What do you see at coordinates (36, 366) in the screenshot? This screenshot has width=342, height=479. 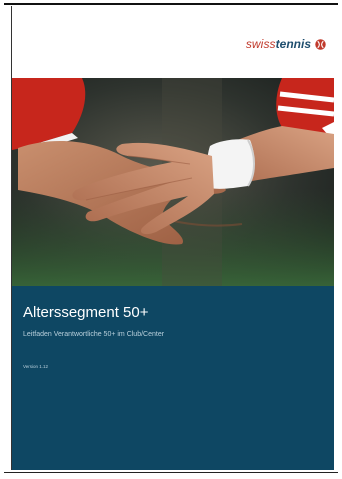 I see `document-version: Version 1.12` at bounding box center [36, 366].